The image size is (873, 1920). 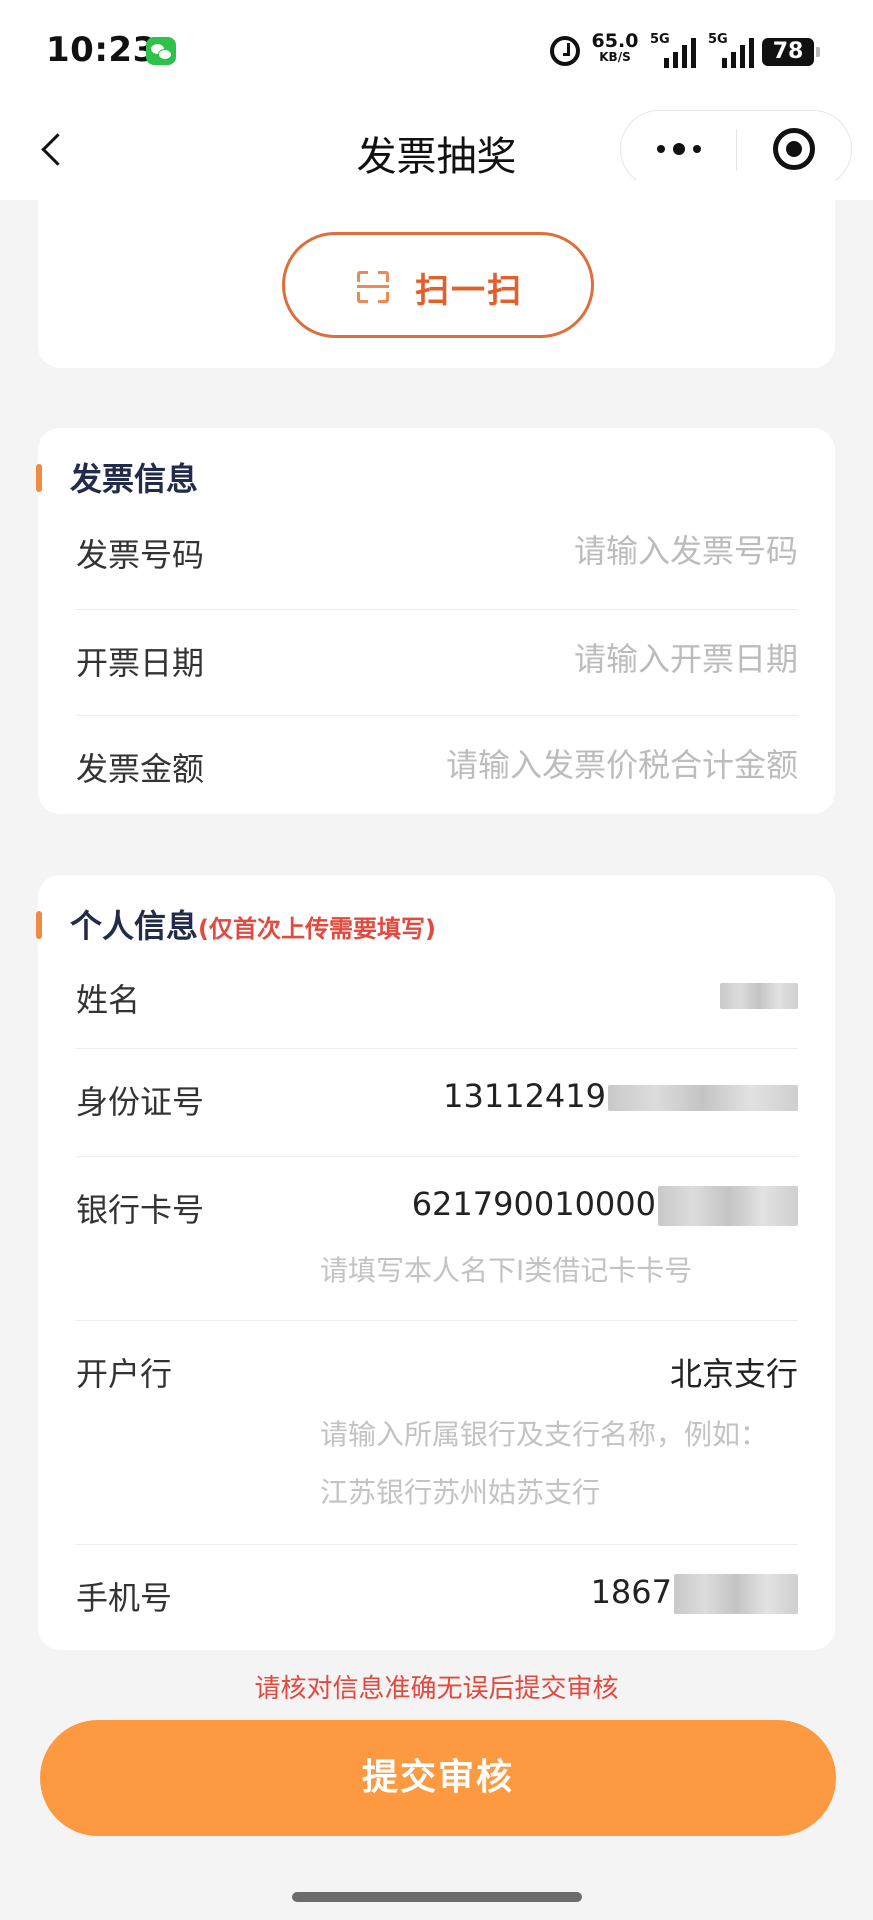 What do you see at coordinates (506, 1270) in the screenshot?
I see `bank-card-hint: 请填写本人名下I类借记卡卡号` at bounding box center [506, 1270].